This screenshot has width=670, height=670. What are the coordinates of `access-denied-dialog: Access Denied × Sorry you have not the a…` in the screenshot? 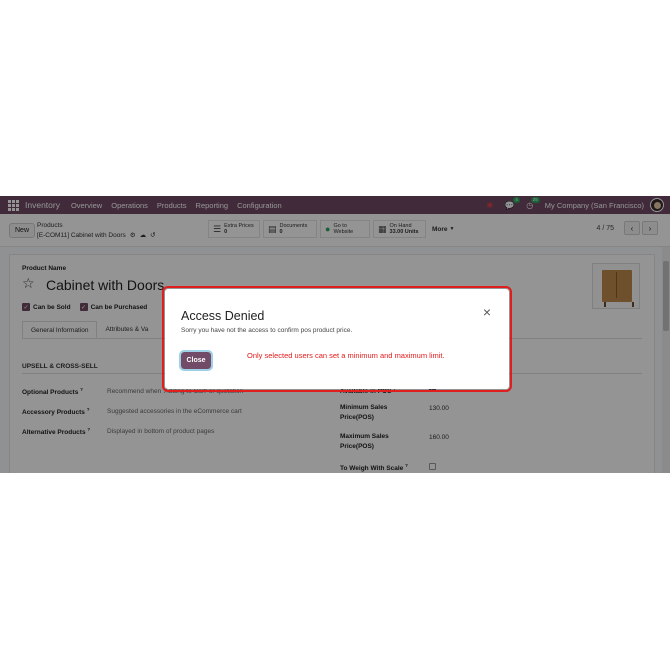 It's located at (337, 339).